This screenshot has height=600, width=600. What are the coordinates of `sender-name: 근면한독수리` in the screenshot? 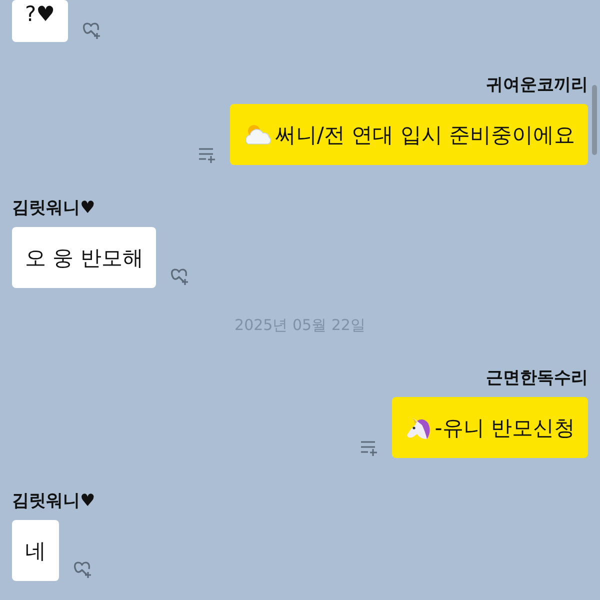 It's located at (537, 378).